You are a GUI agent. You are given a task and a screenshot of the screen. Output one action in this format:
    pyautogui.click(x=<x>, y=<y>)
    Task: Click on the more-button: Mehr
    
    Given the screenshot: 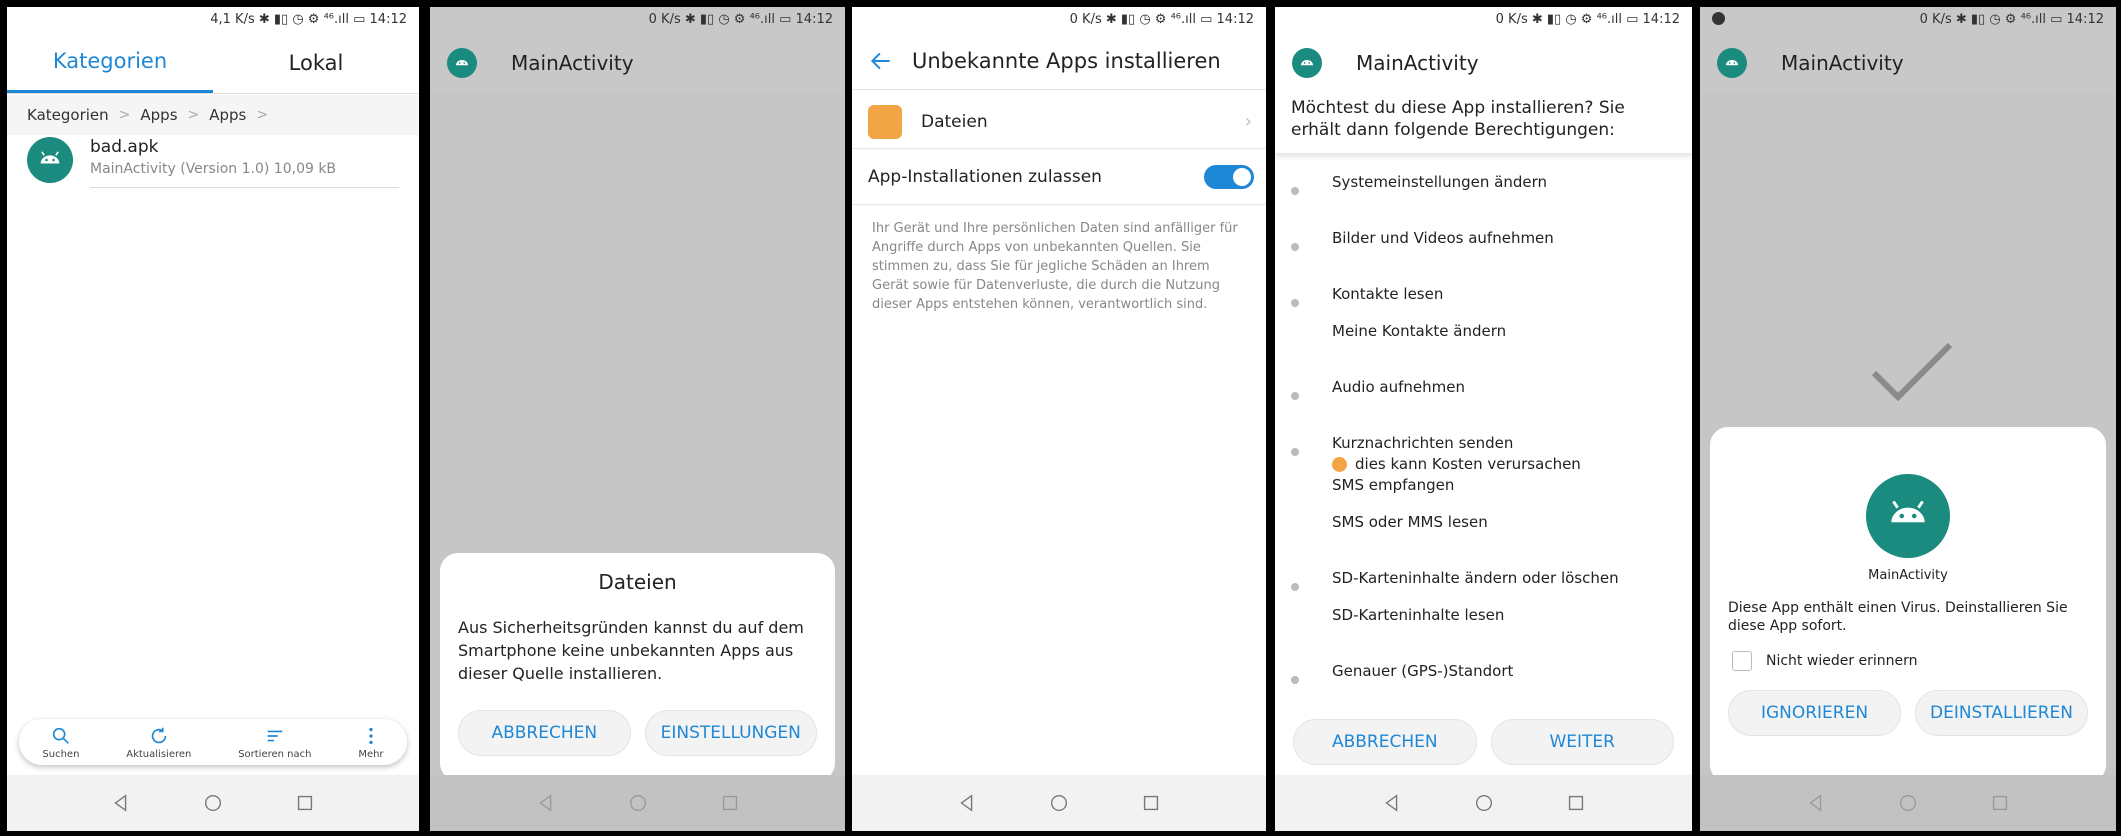 What is the action you would take?
    pyautogui.click(x=371, y=742)
    